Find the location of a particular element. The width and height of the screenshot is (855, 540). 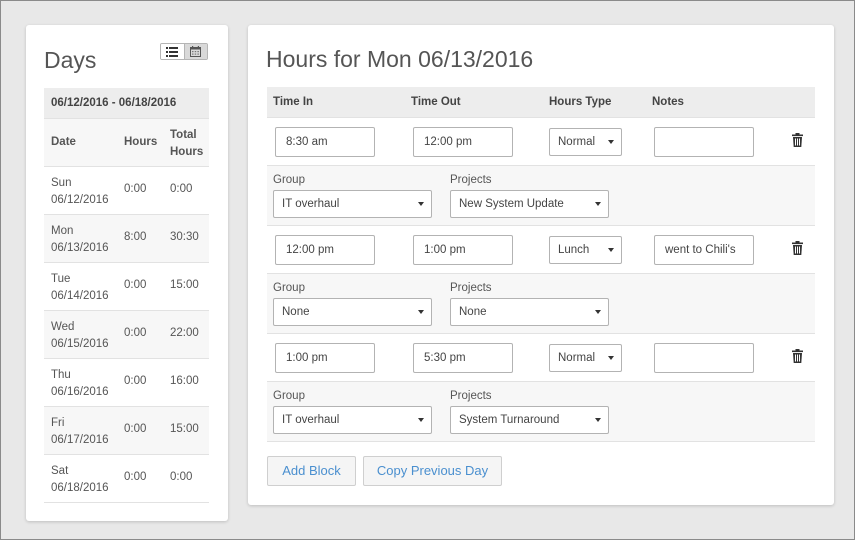

hours-type-value: Lunch is located at coordinates (574, 250).